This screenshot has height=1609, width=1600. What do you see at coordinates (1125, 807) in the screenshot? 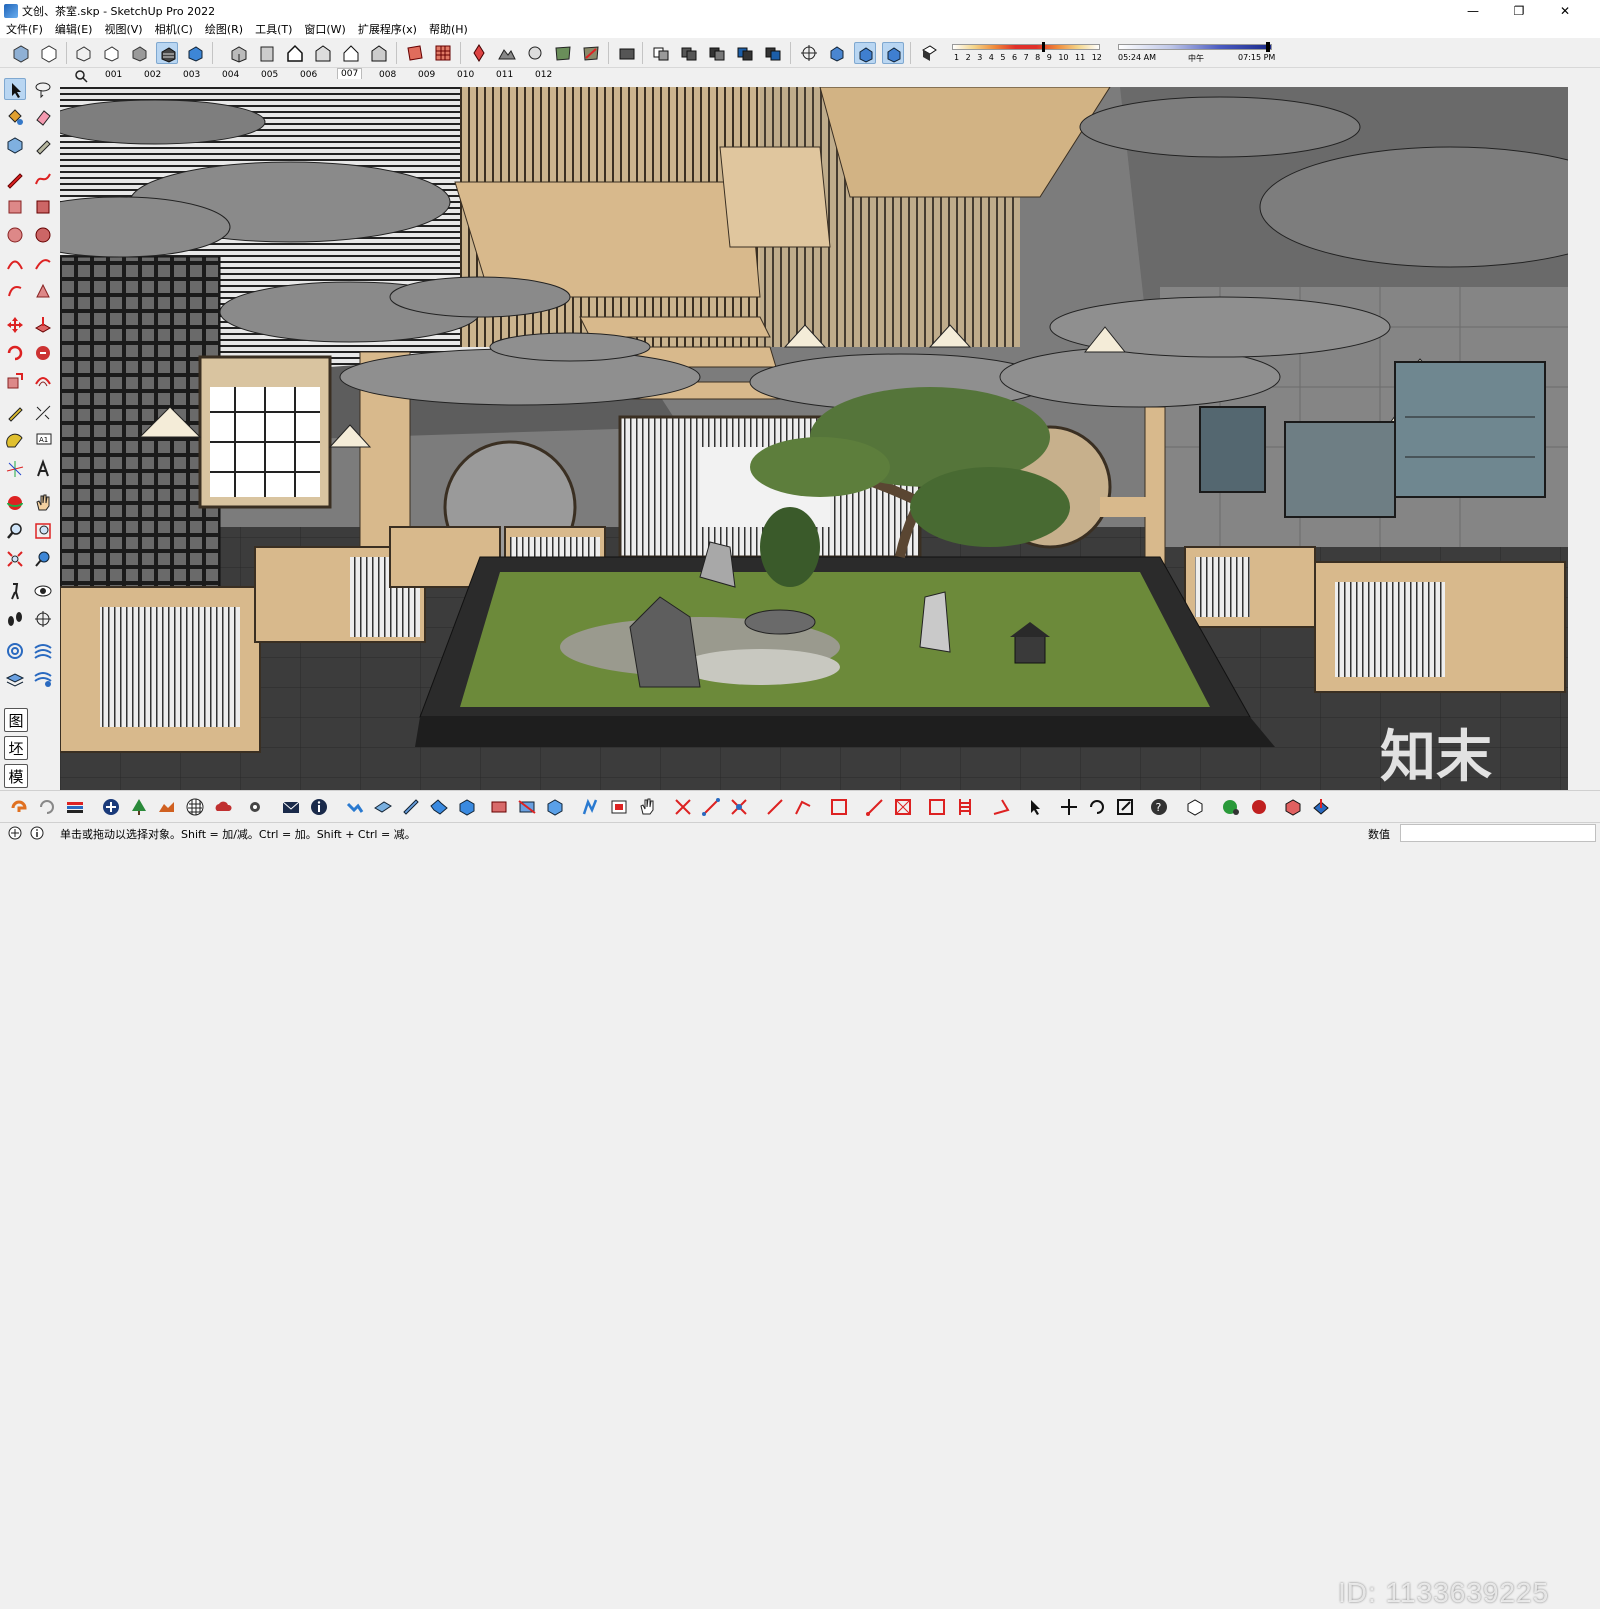
I see `scale-arrows-icon` at bounding box center [1125, 807].